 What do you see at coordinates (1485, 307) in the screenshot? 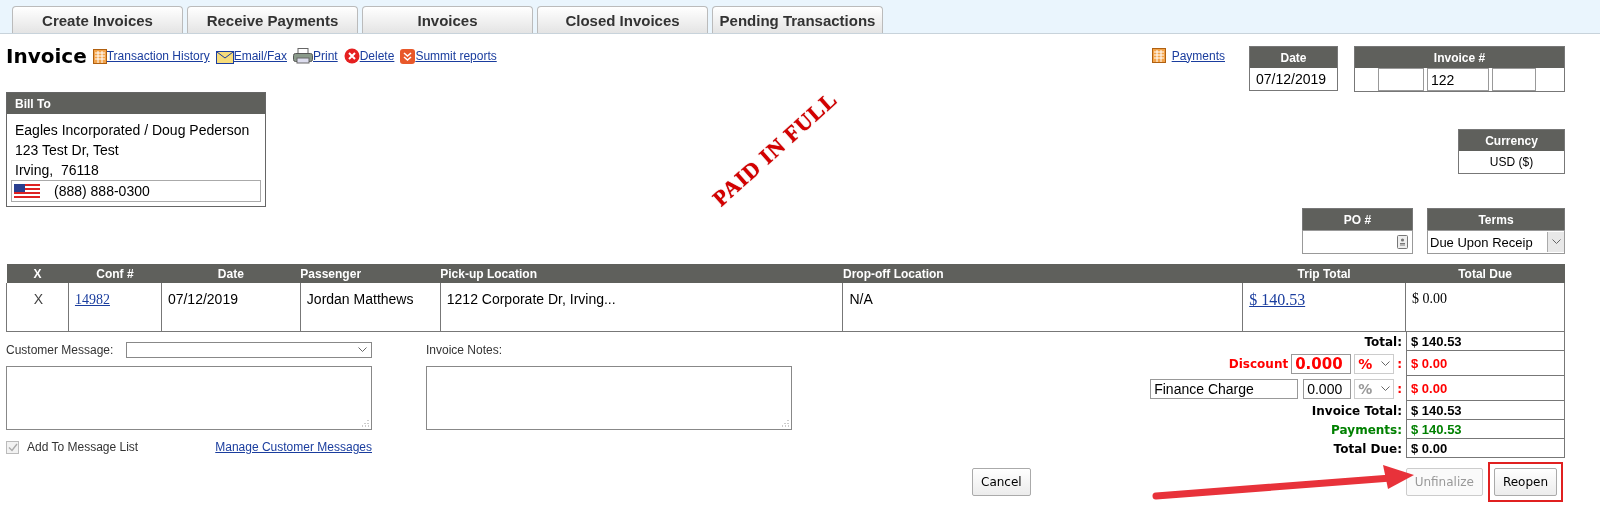
I see `table-cell: $ 0.00` at bounding box center [1485, 307].